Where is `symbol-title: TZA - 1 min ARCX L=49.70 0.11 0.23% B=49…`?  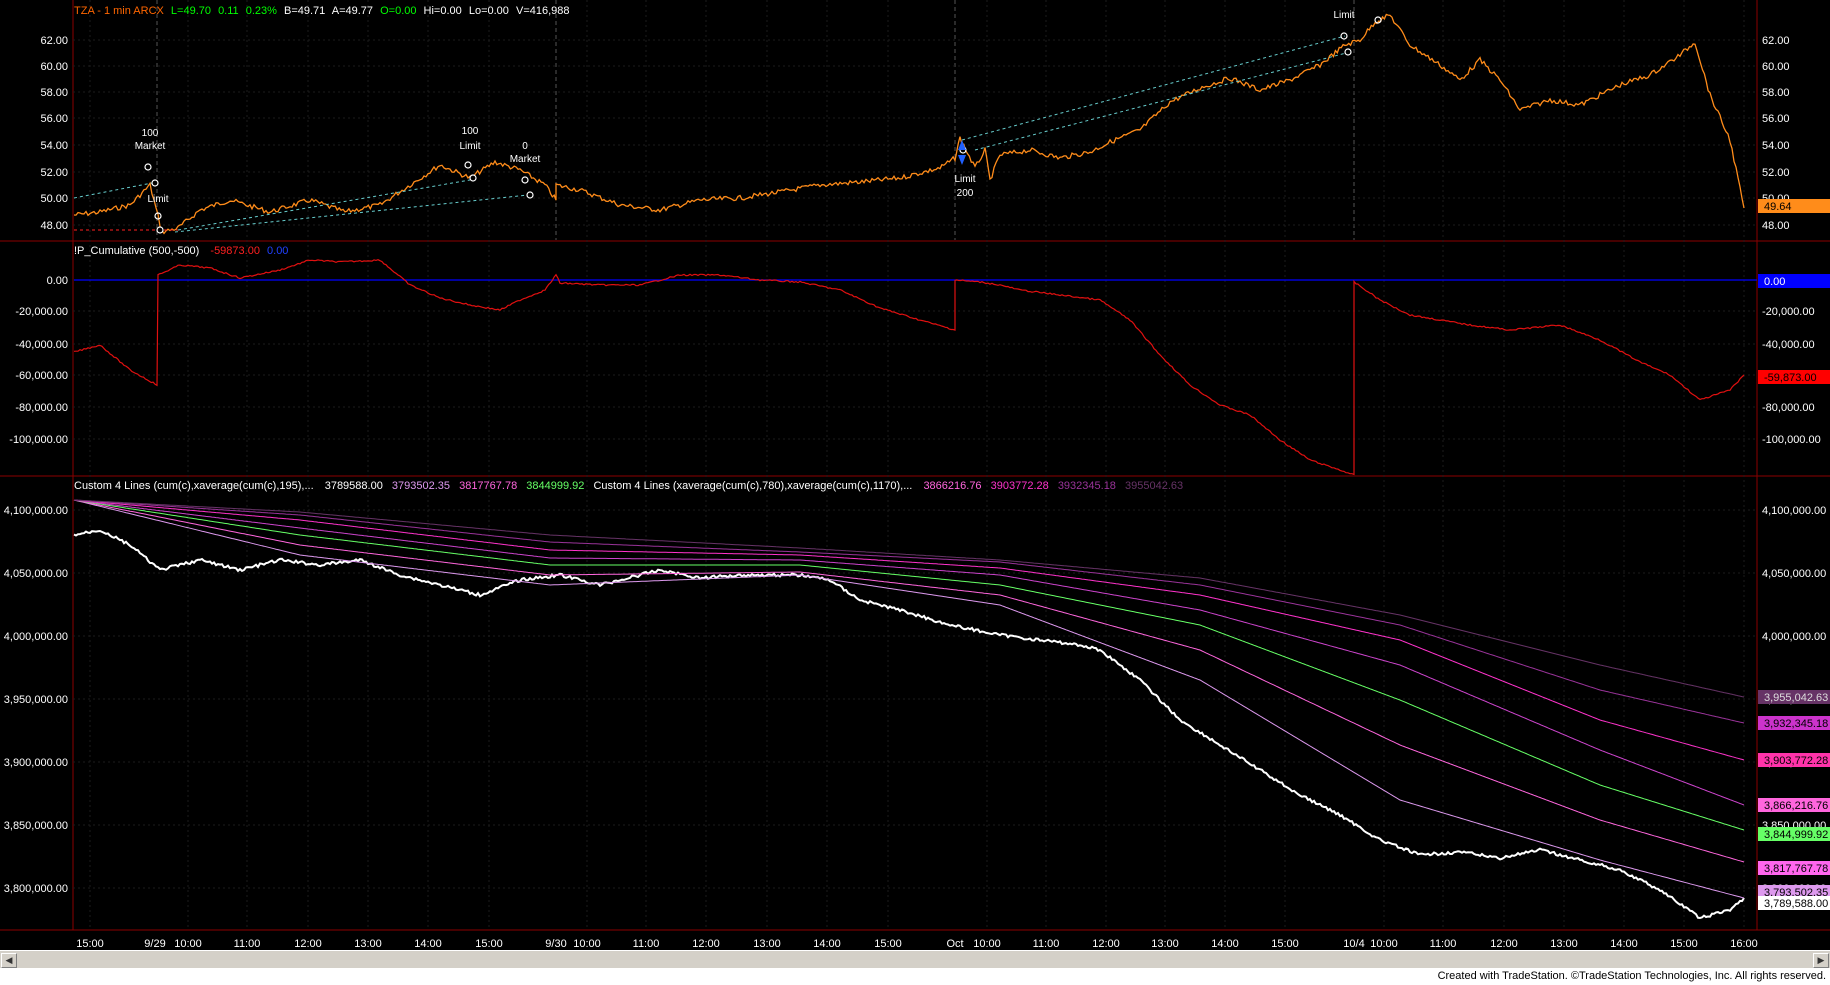
symbol-title: TZA - 1 min ARCX L=49.70 0.11 0.23% B=49… is located at coordinates (322, 11).